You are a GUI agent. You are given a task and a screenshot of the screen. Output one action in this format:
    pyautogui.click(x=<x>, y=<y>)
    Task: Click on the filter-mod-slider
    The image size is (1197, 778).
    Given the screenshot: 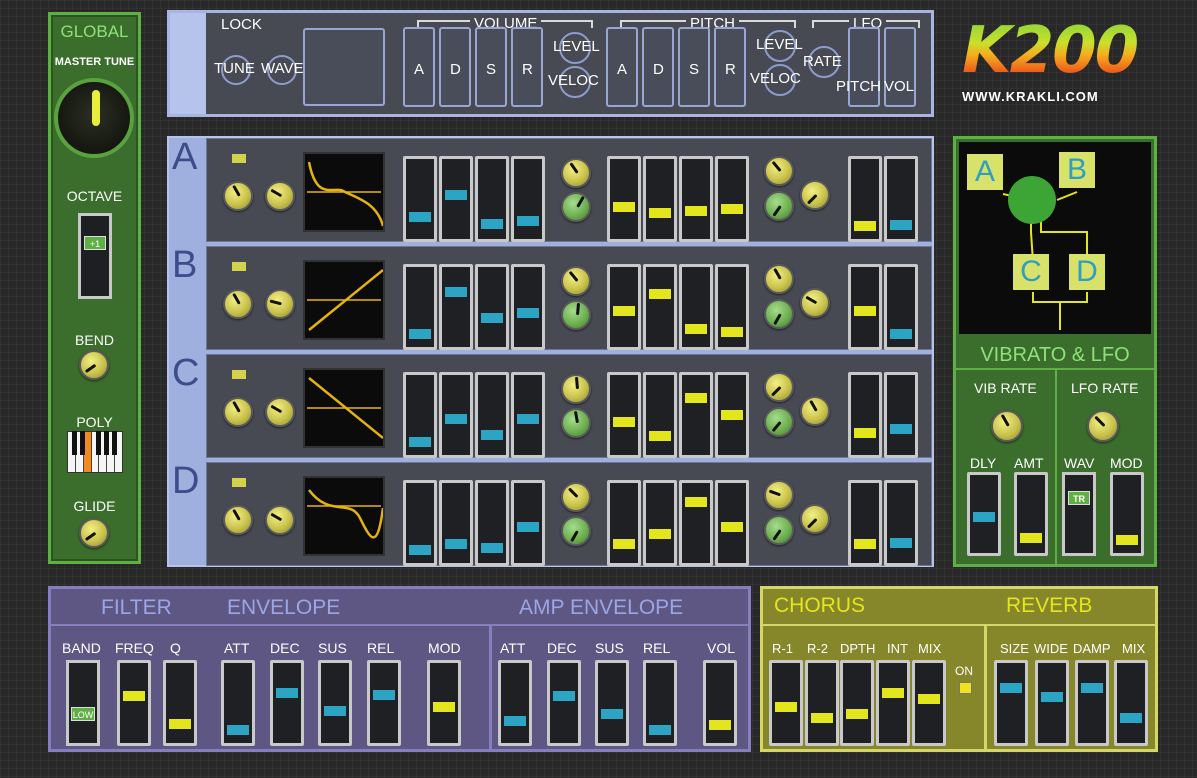 What is the action you would take?
    pyautogui.click(x=444, y=703)
    